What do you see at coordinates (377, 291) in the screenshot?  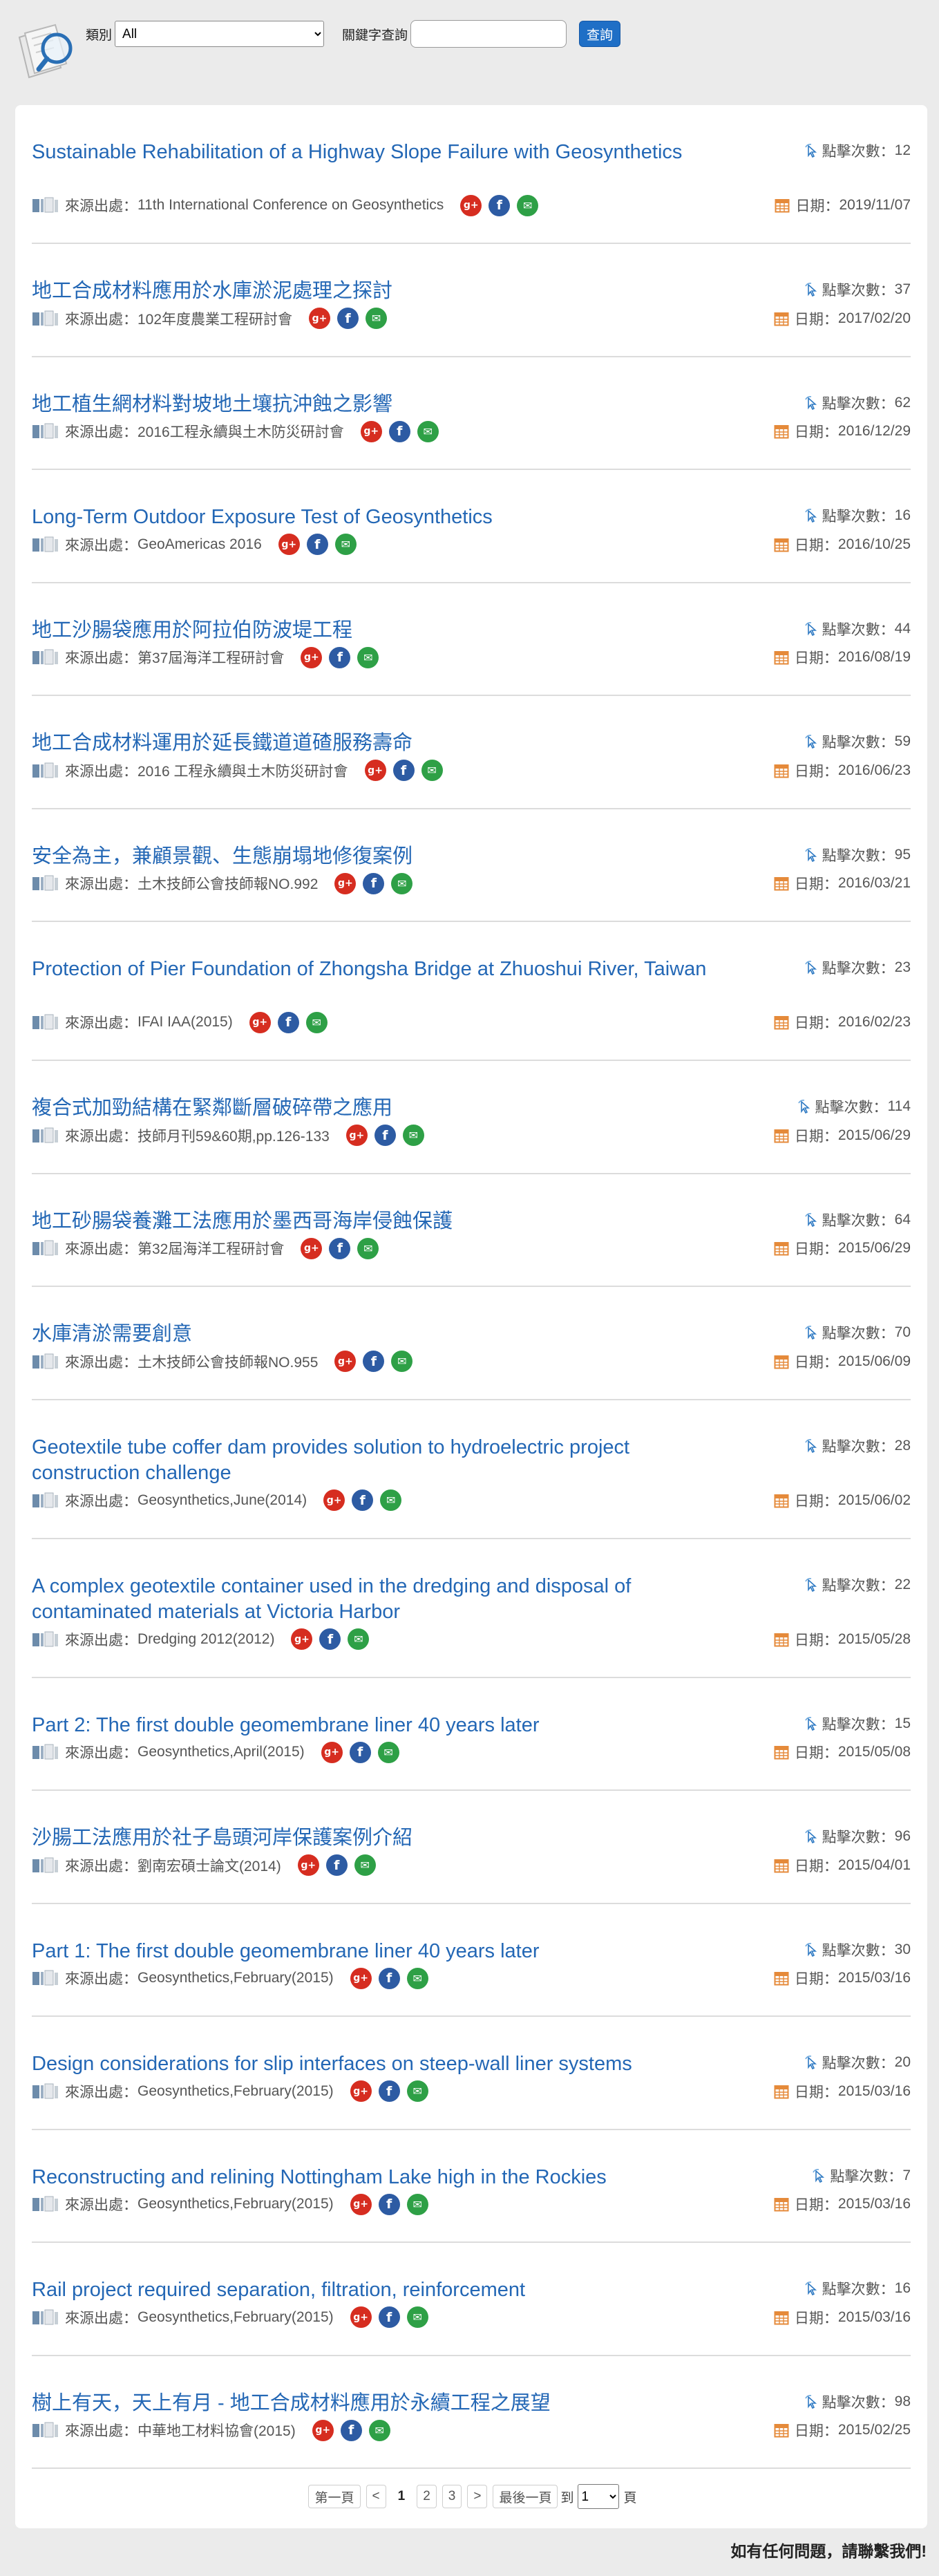 I see `article-title-link: 地工合成材料應用於水庫淤泥處理之探討` at bounding box center [377, 291].